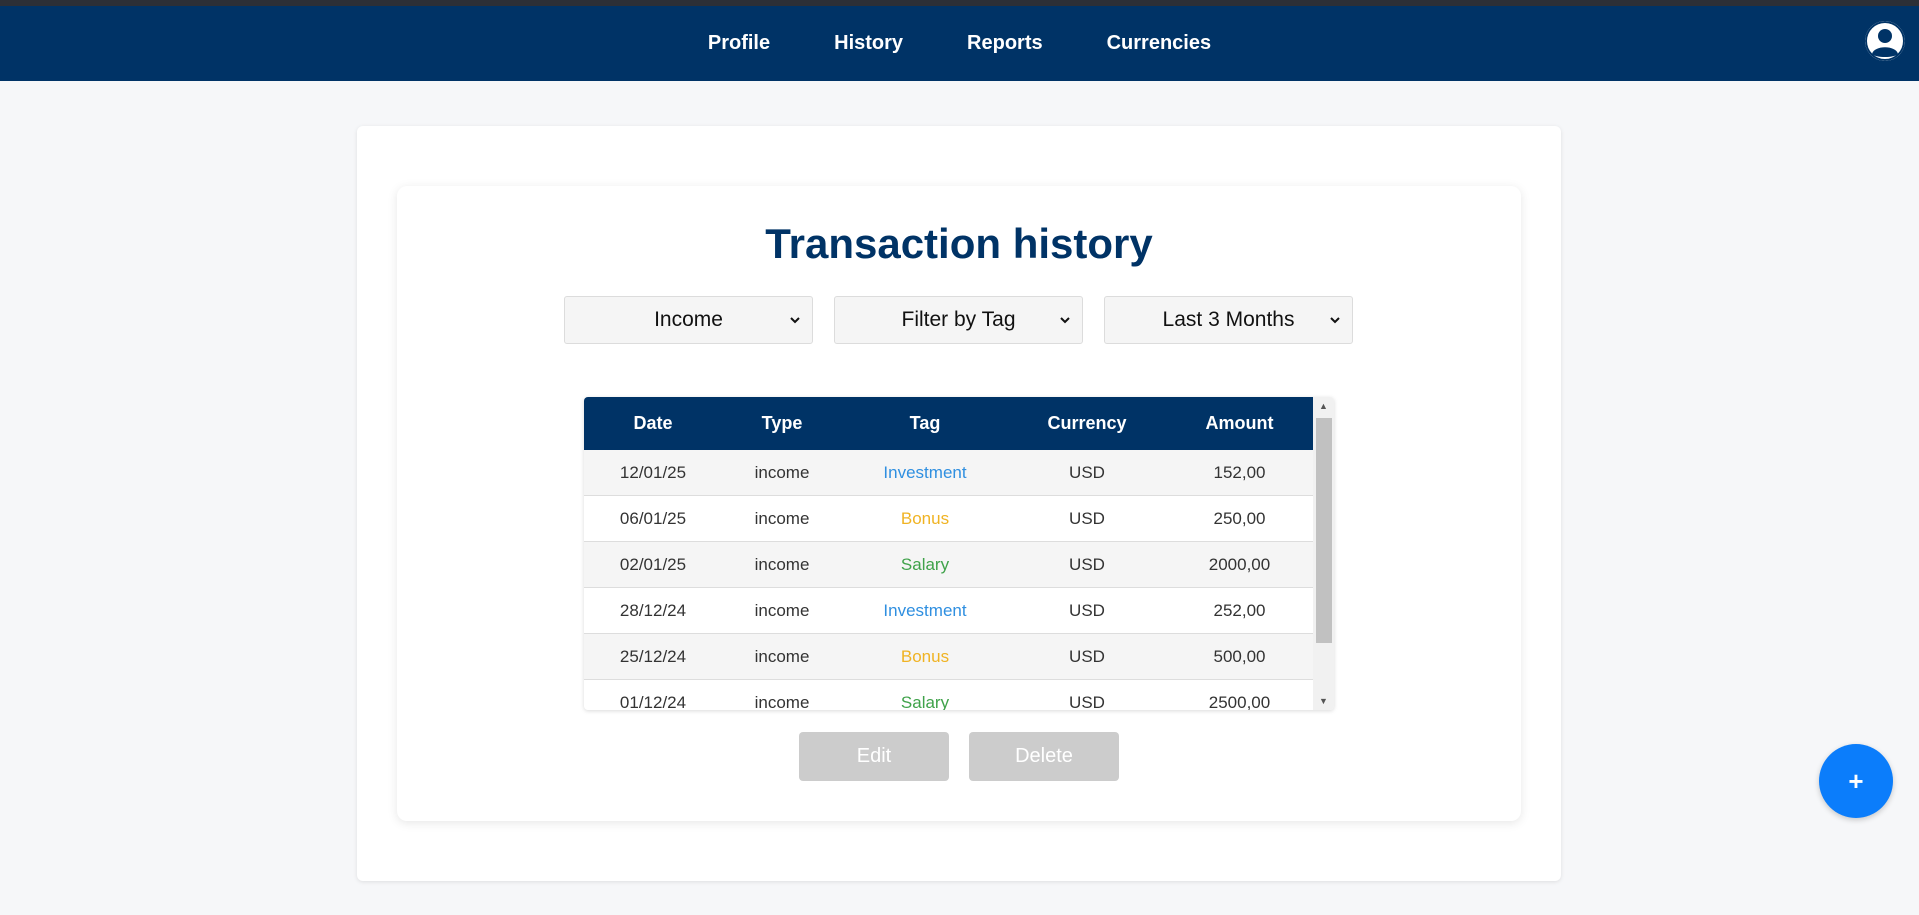  Describe the element at coordinates (1239, 472) in the screenshot. I see `cell-amount: 152,00` at that location.